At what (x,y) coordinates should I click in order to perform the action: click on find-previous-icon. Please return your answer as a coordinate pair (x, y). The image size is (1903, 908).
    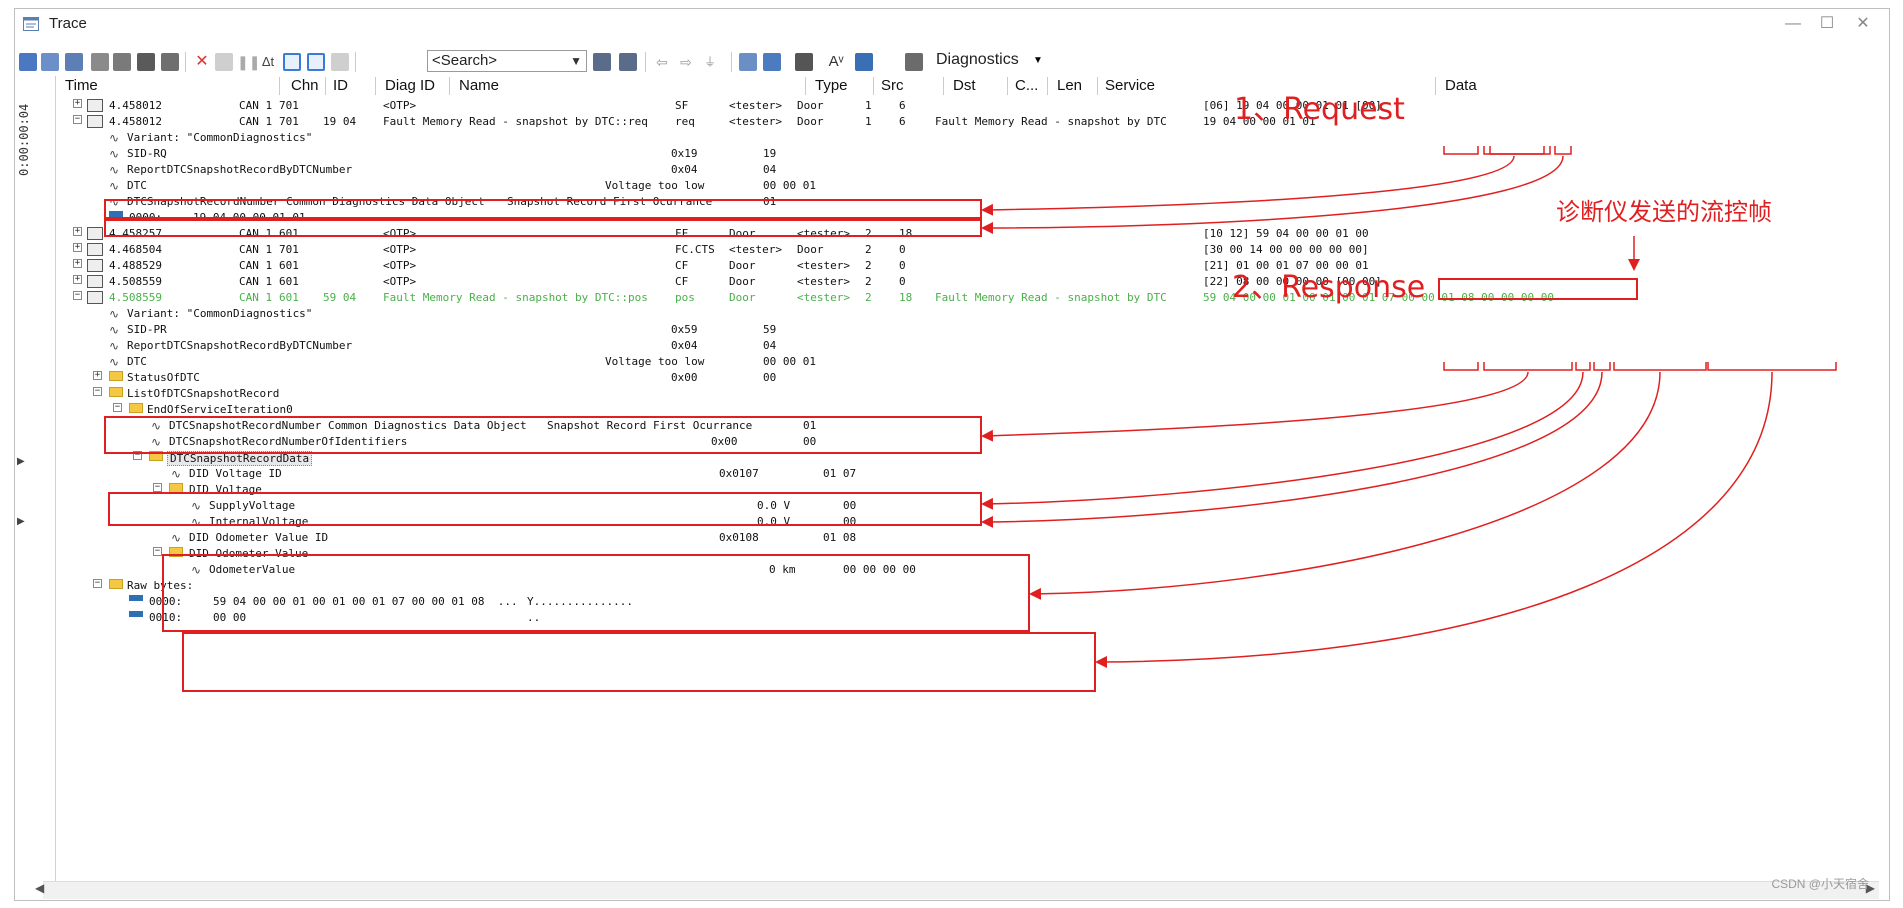
    Looking at the image, I should click on (602, 62).